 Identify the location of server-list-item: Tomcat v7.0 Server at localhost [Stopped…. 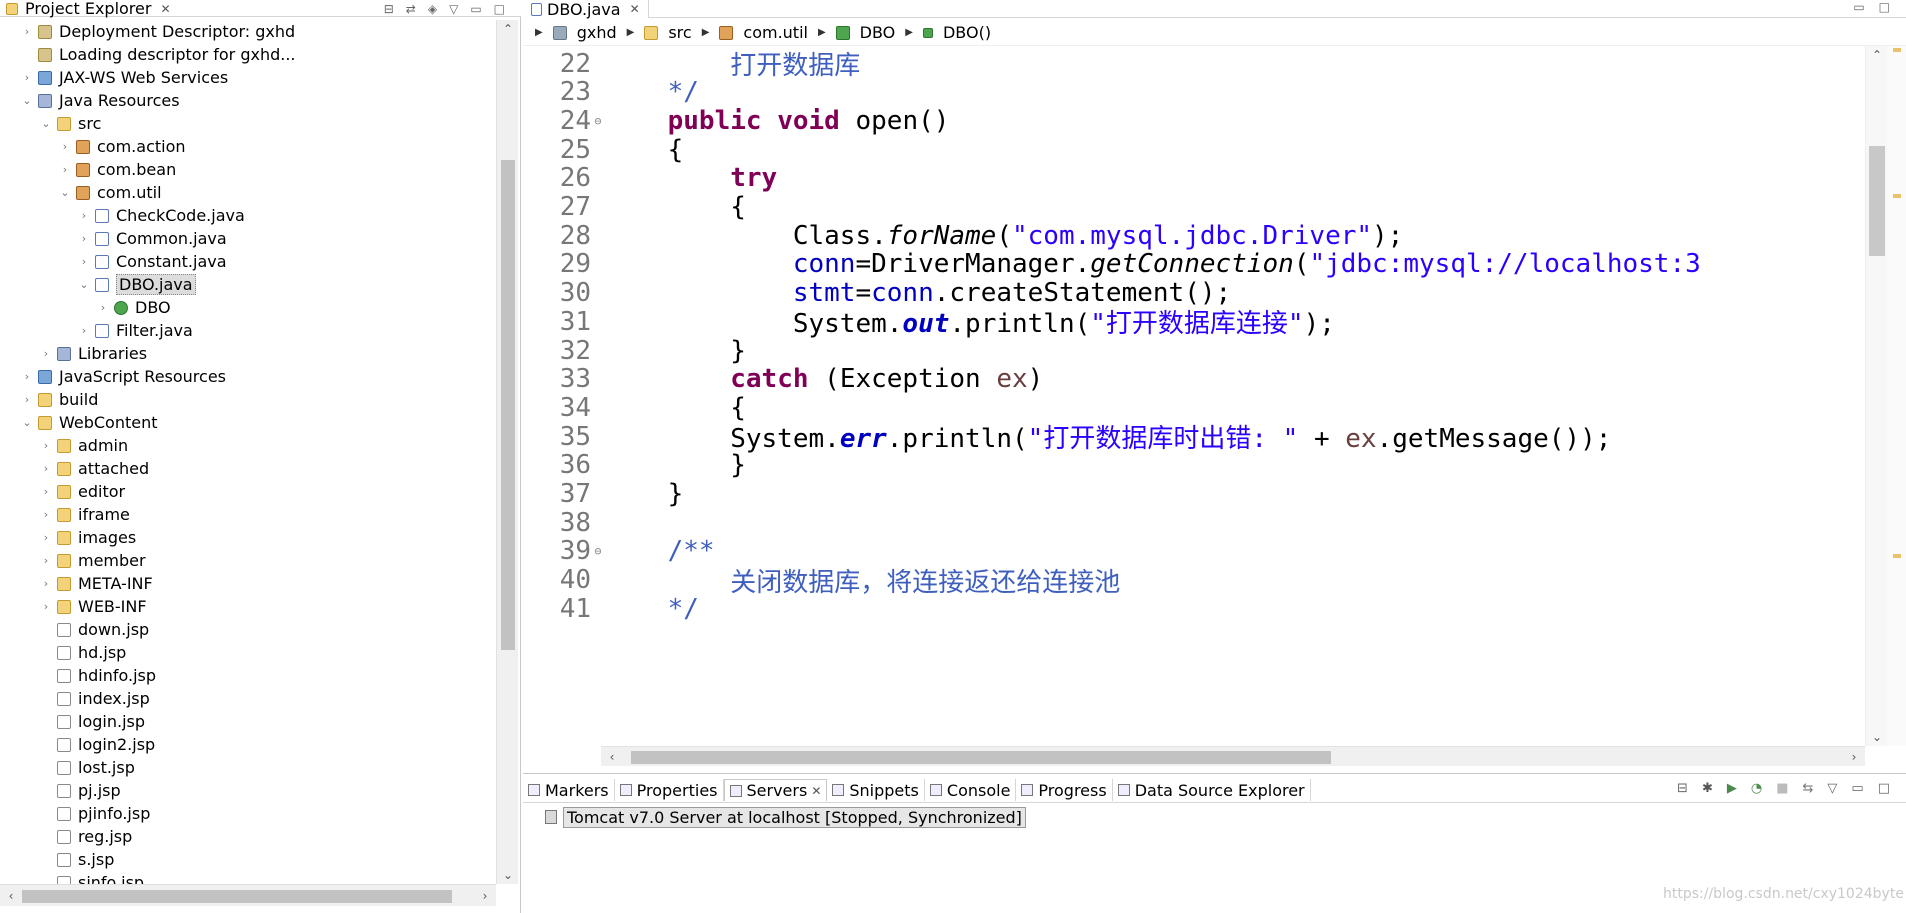
(785, 817).